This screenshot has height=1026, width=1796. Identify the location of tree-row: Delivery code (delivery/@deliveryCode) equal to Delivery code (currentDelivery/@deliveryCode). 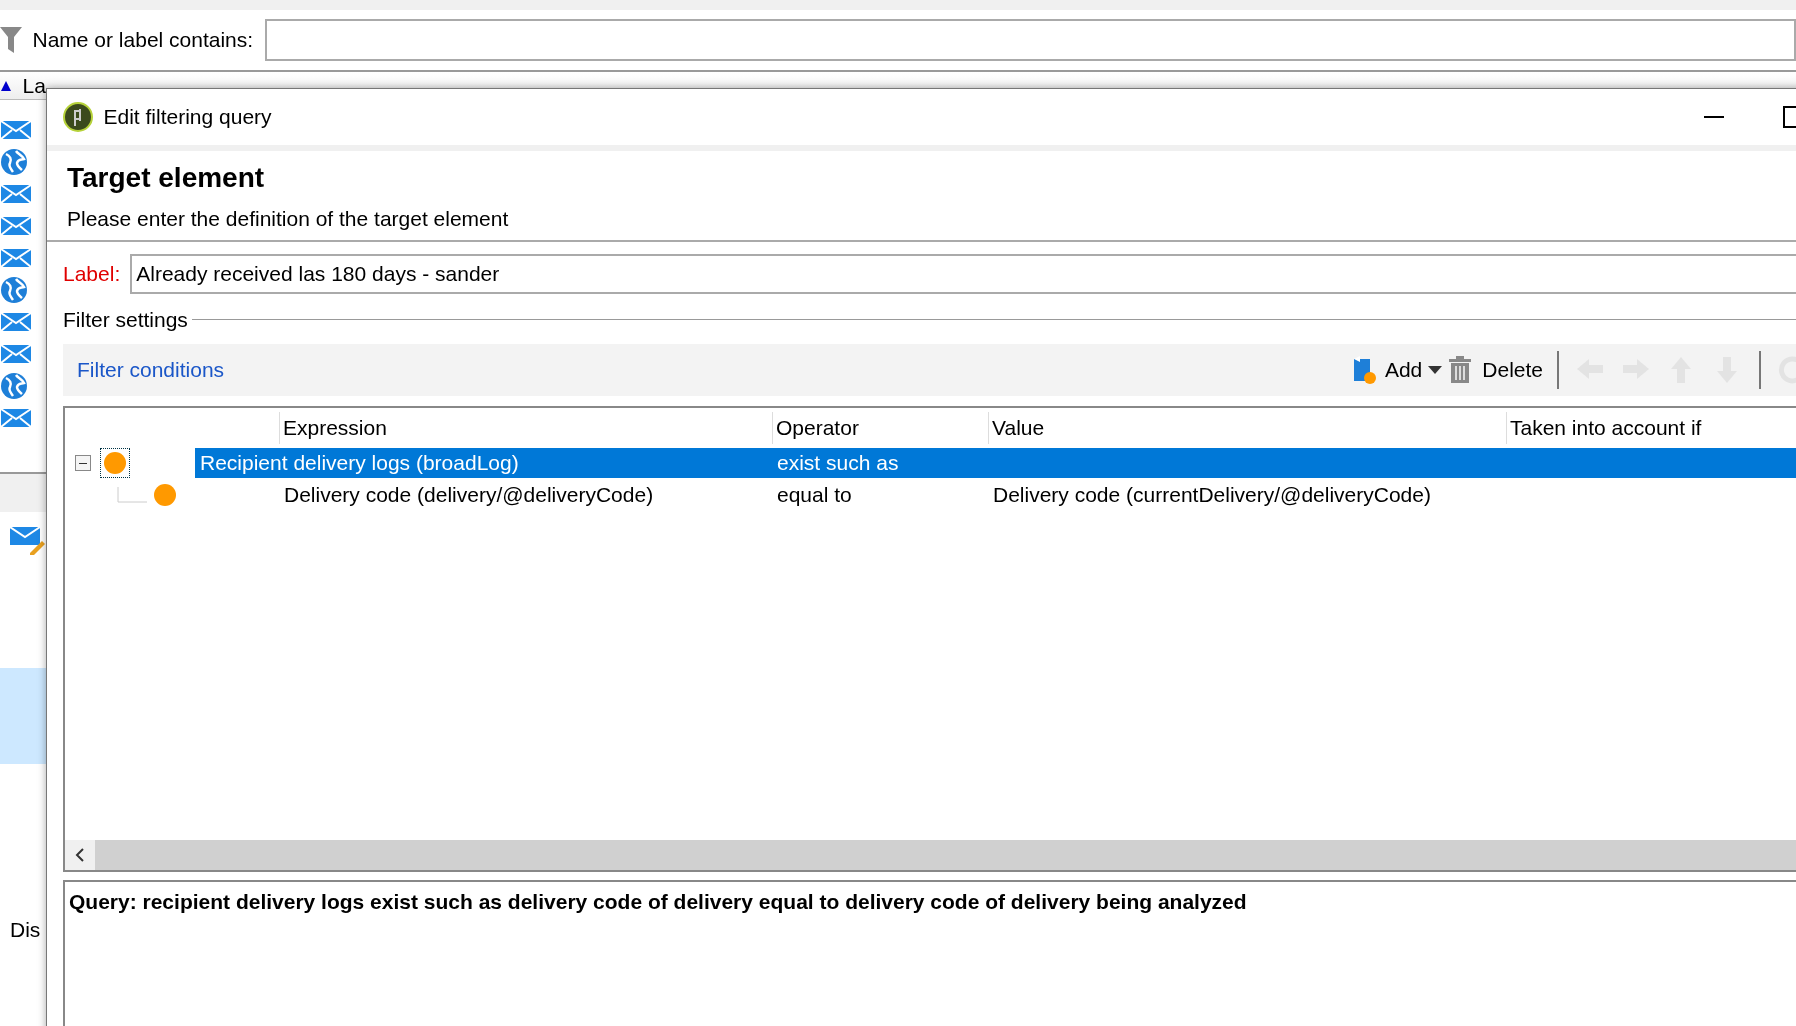
(1037, 494).